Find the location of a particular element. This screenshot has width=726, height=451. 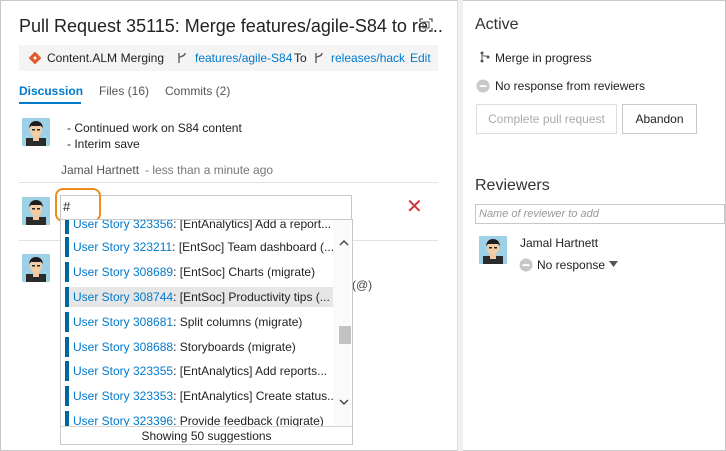

discard-reply-icon: ✕ is located at coordinates (414, 207).